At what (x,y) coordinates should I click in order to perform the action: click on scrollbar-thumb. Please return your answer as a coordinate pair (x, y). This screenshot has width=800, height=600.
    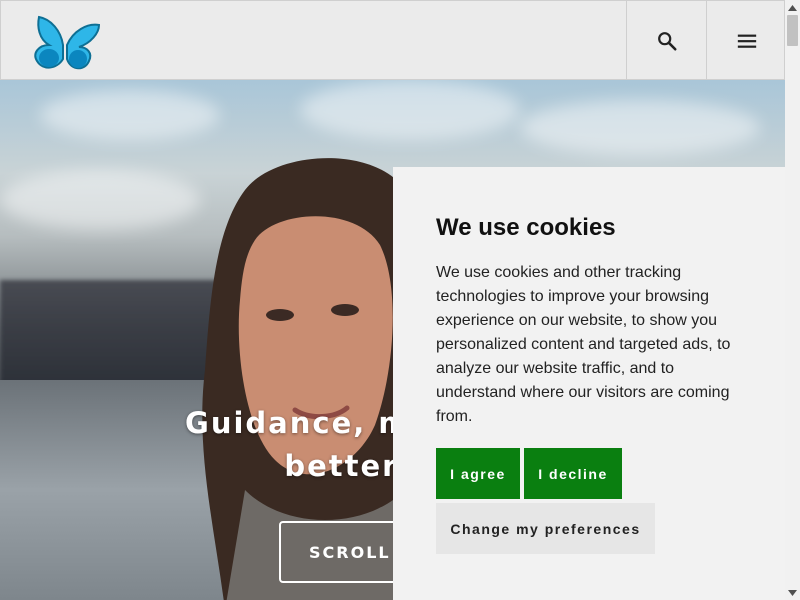
    Looking at the image, I should click on (792, 30).